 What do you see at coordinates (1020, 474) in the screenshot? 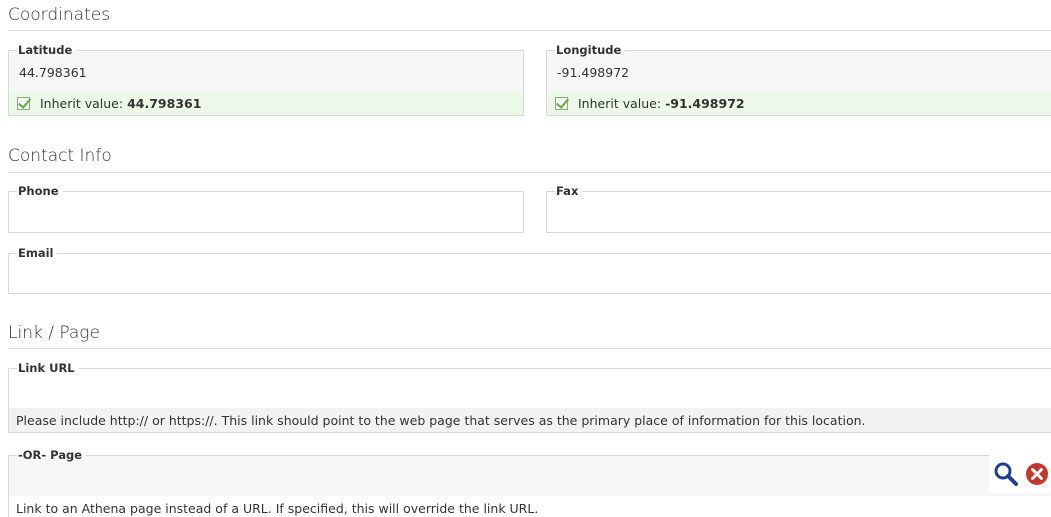
I see `page-tools` at bounding box center [1020, 474].